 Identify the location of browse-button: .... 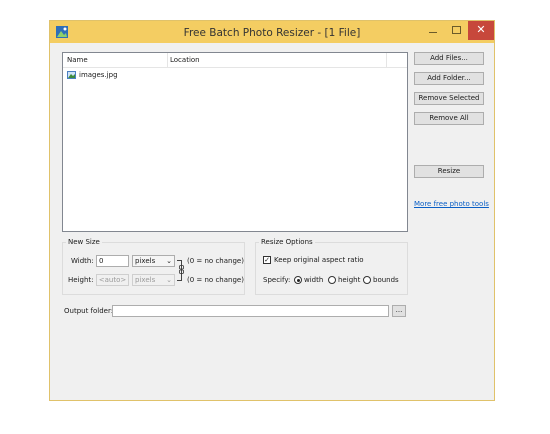
(399, 311).